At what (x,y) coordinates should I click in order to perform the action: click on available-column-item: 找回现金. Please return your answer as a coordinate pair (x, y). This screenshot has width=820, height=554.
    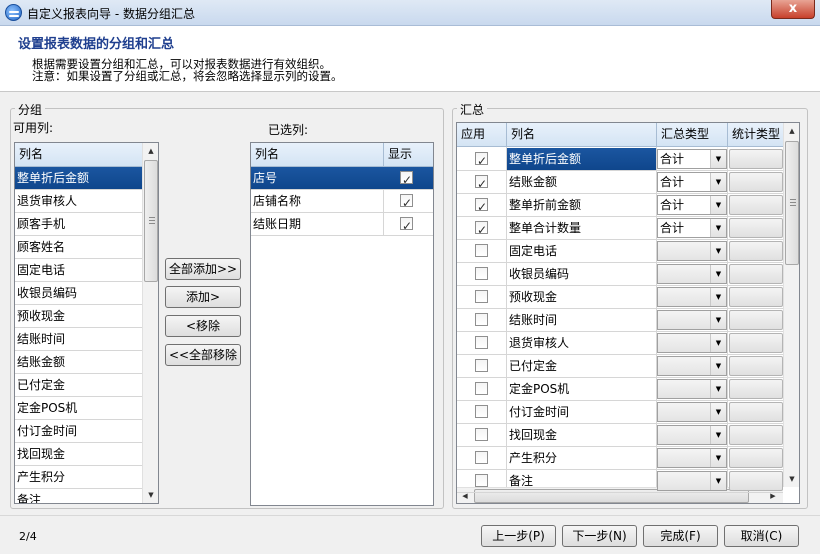
    Looking at the image, I should click on (78, 454).